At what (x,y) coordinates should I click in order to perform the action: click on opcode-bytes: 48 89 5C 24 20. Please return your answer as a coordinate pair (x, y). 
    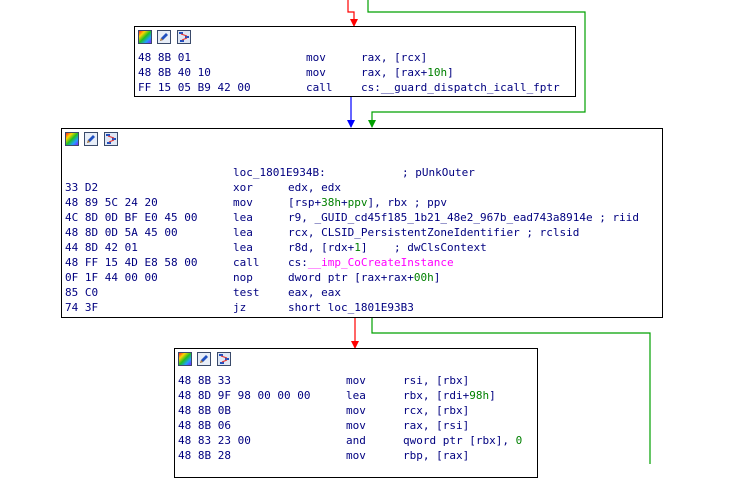
    Looking at the image, I should click on (111, 202).